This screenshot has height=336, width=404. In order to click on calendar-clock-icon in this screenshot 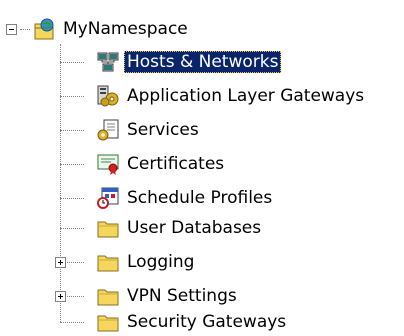, I will do `click(108, 198)`.